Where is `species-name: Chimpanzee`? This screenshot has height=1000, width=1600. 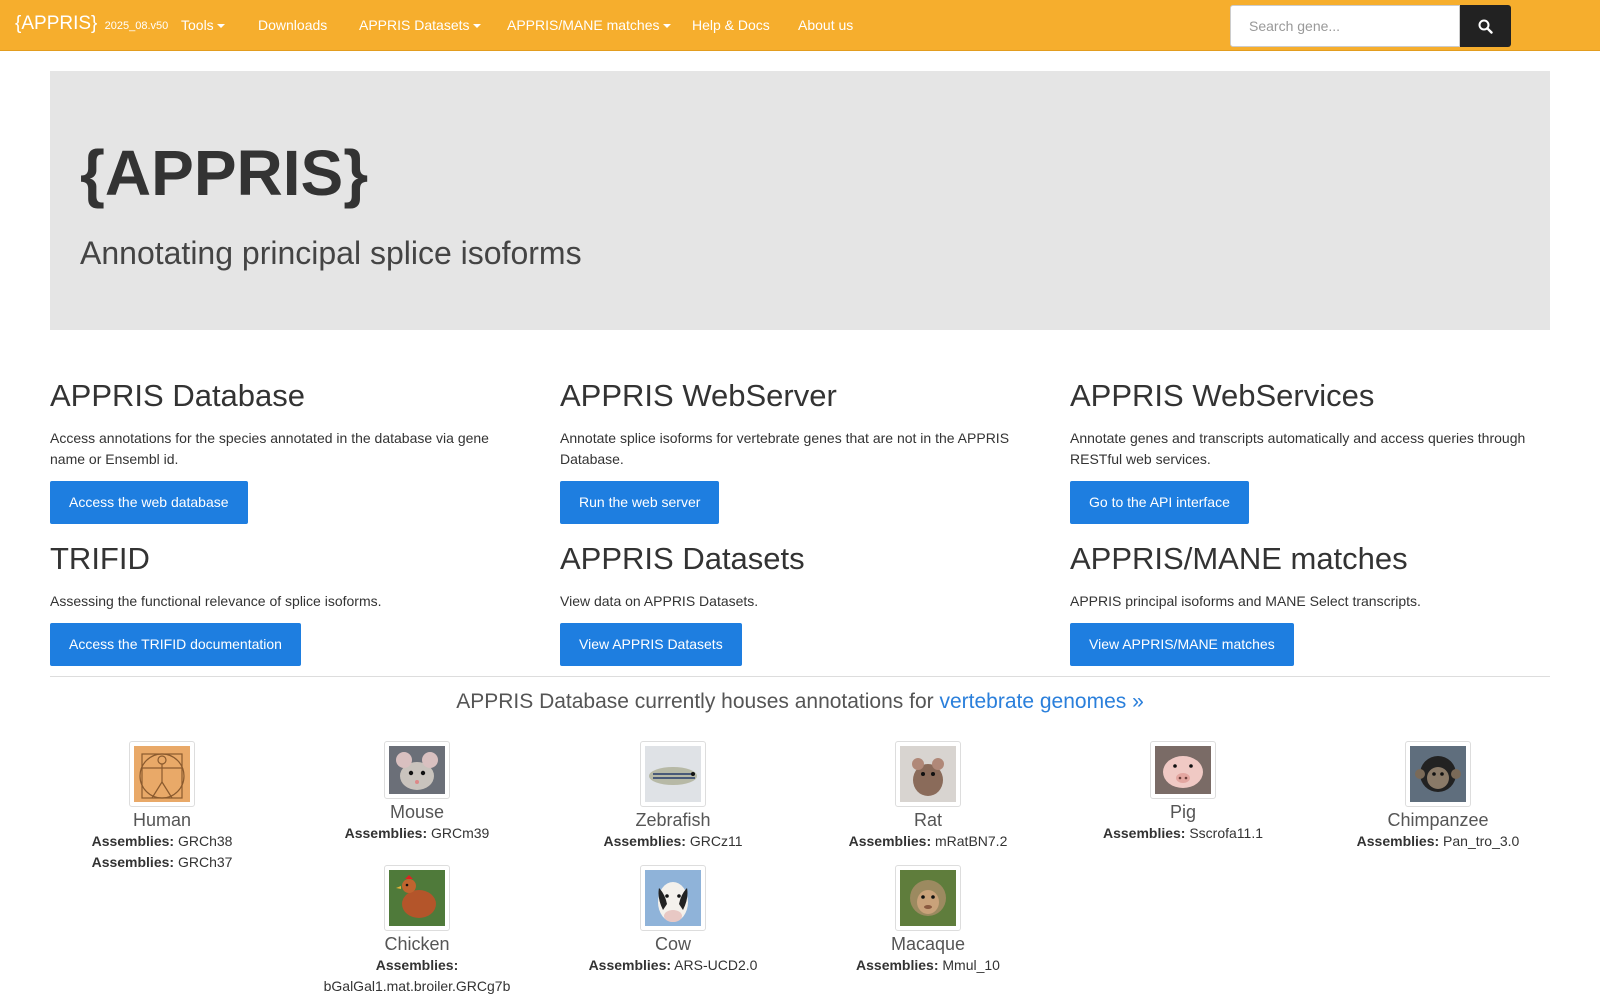
species-name: Chimpanzee is located at coordinates (1438, 820).